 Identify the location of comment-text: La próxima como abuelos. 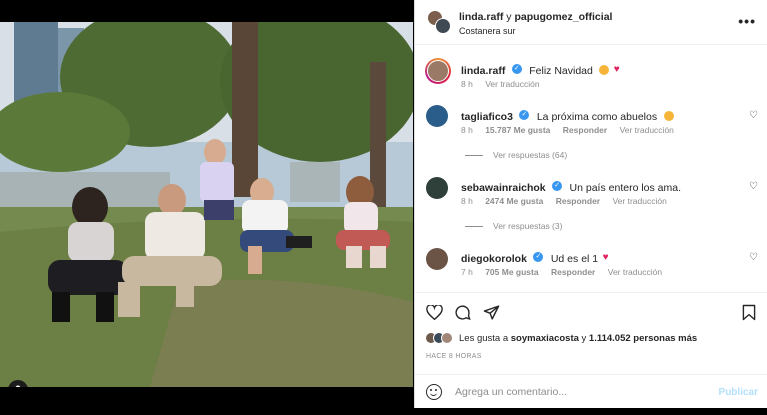
(597, 117).